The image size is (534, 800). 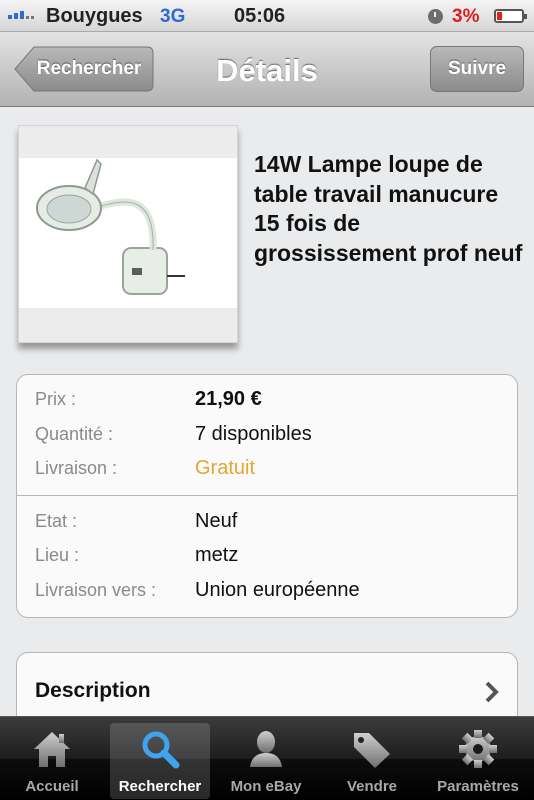 I want to click on price-value: 21,90 €, so click(x=228, y=399).